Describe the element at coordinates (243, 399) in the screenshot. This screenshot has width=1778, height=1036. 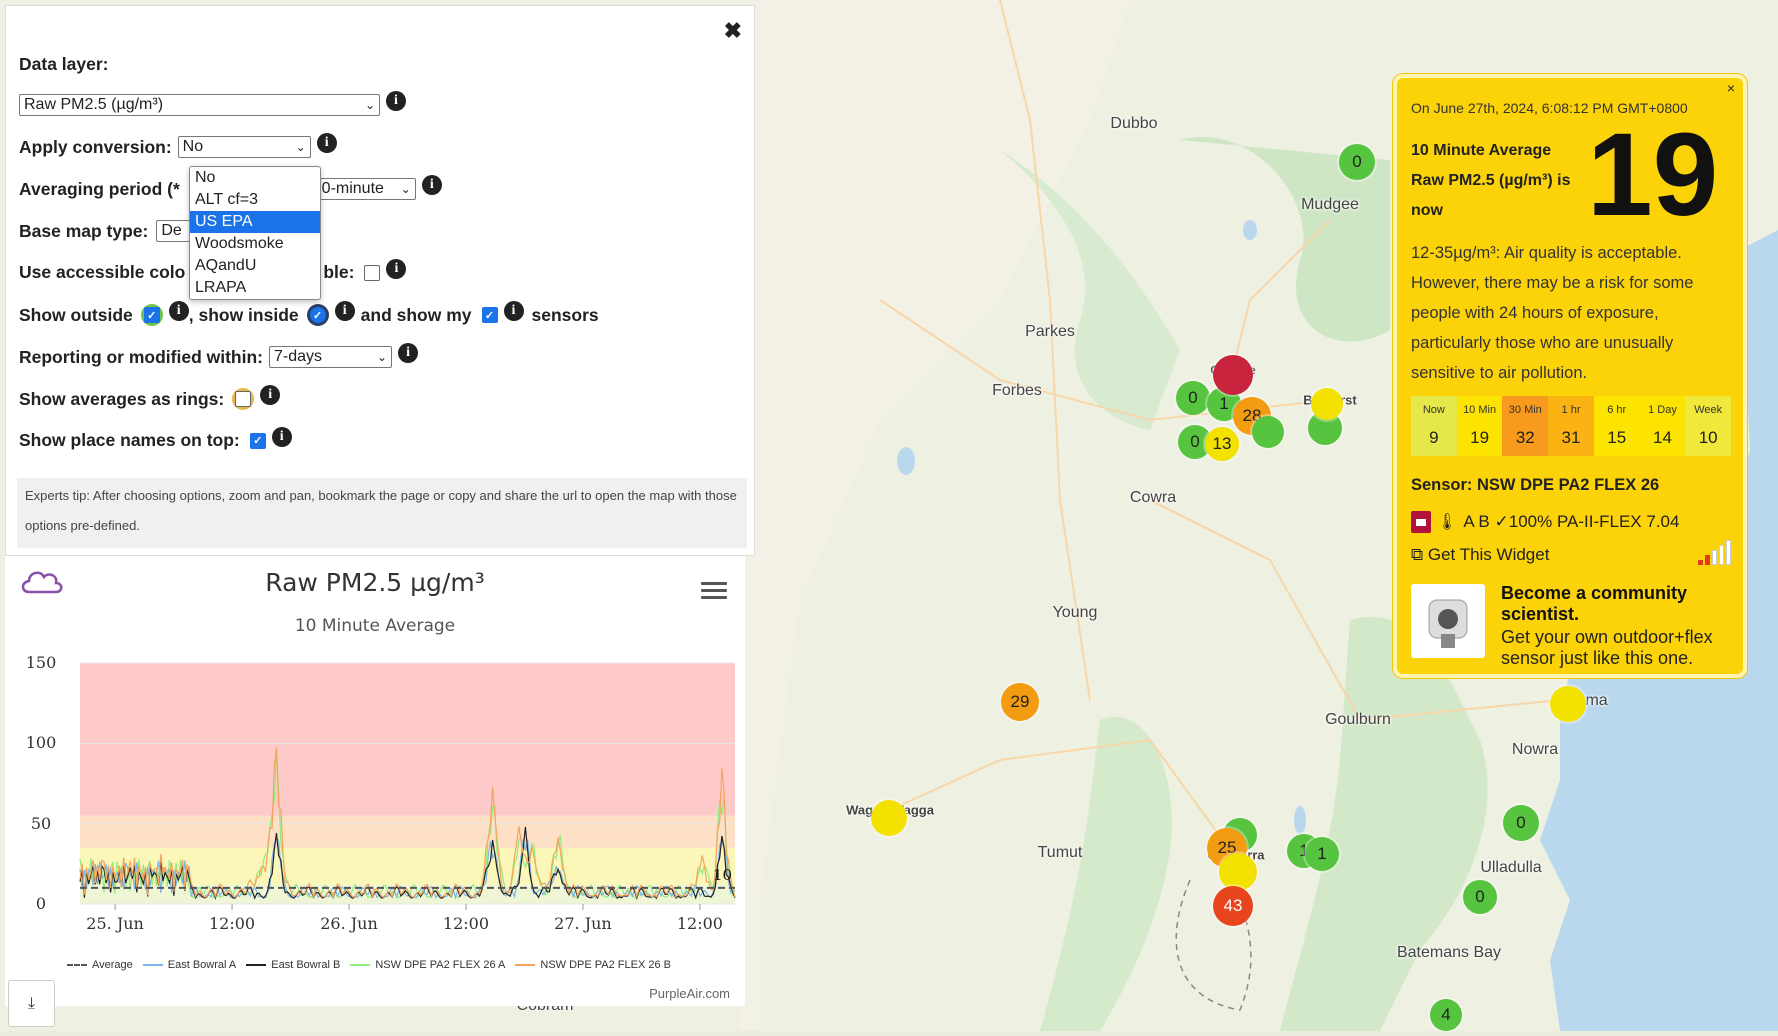
I see `averages-rings-checkbox` at that location.